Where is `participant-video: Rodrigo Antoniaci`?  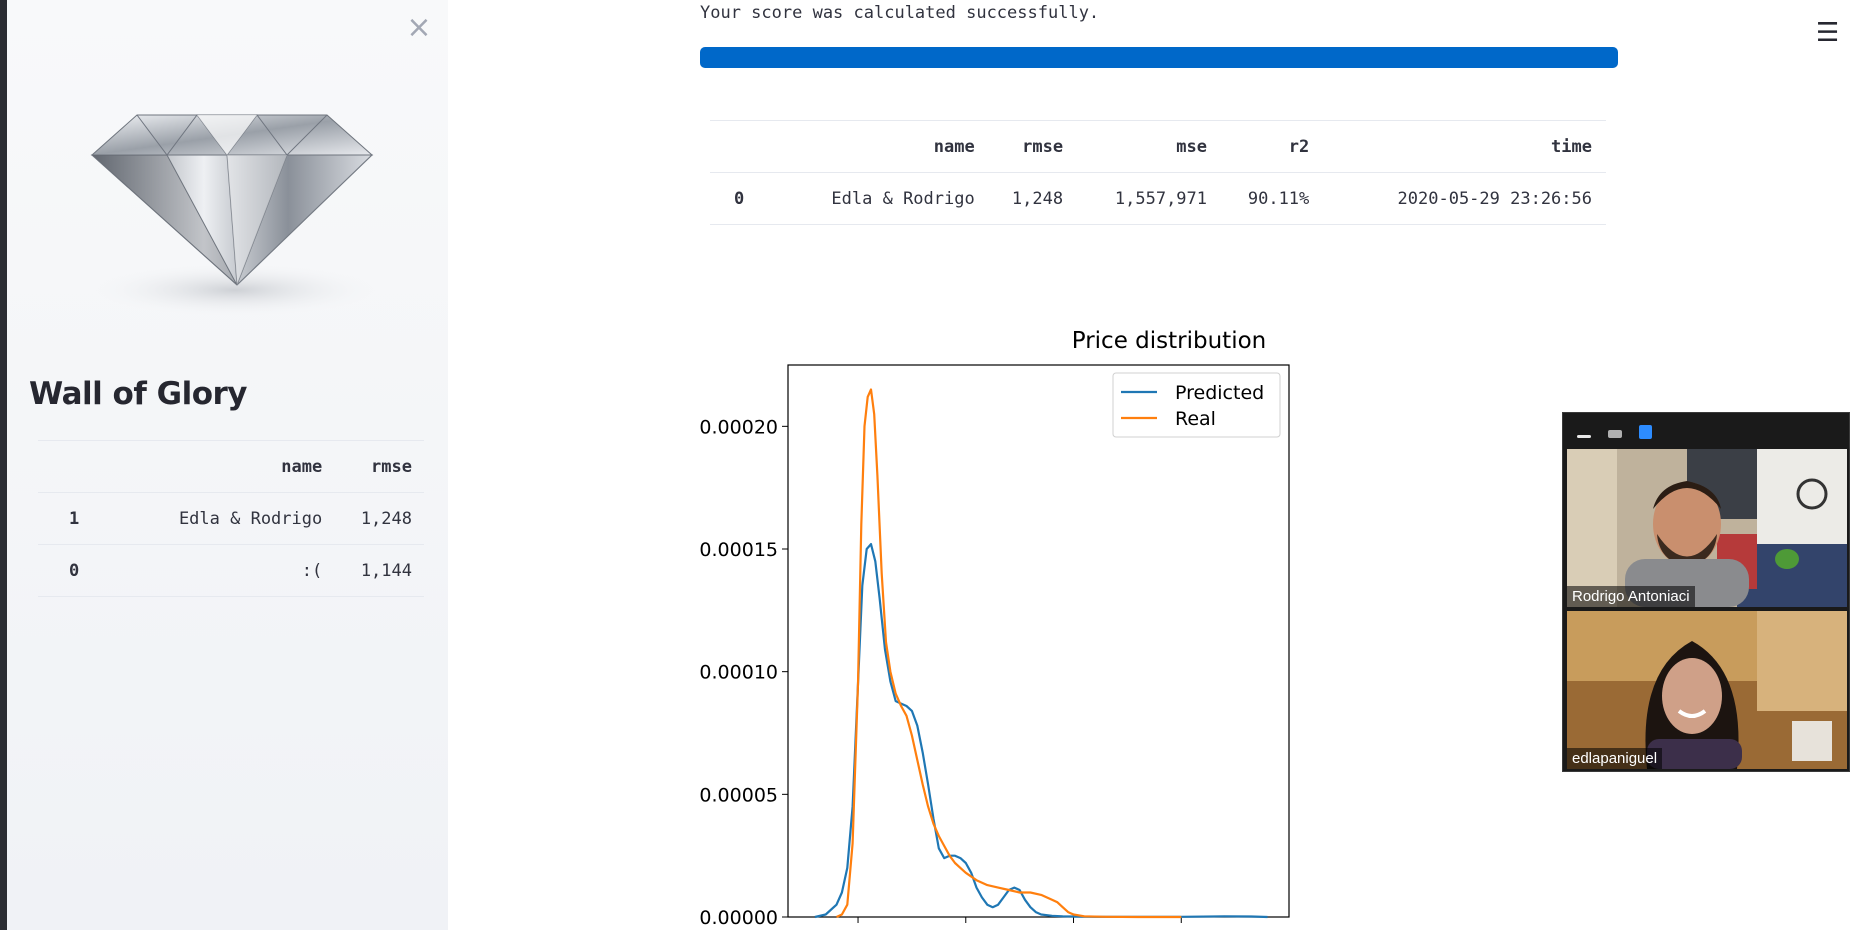
participant-video: Rodrigo Antoniaci is located at coordinates (1707, 528).